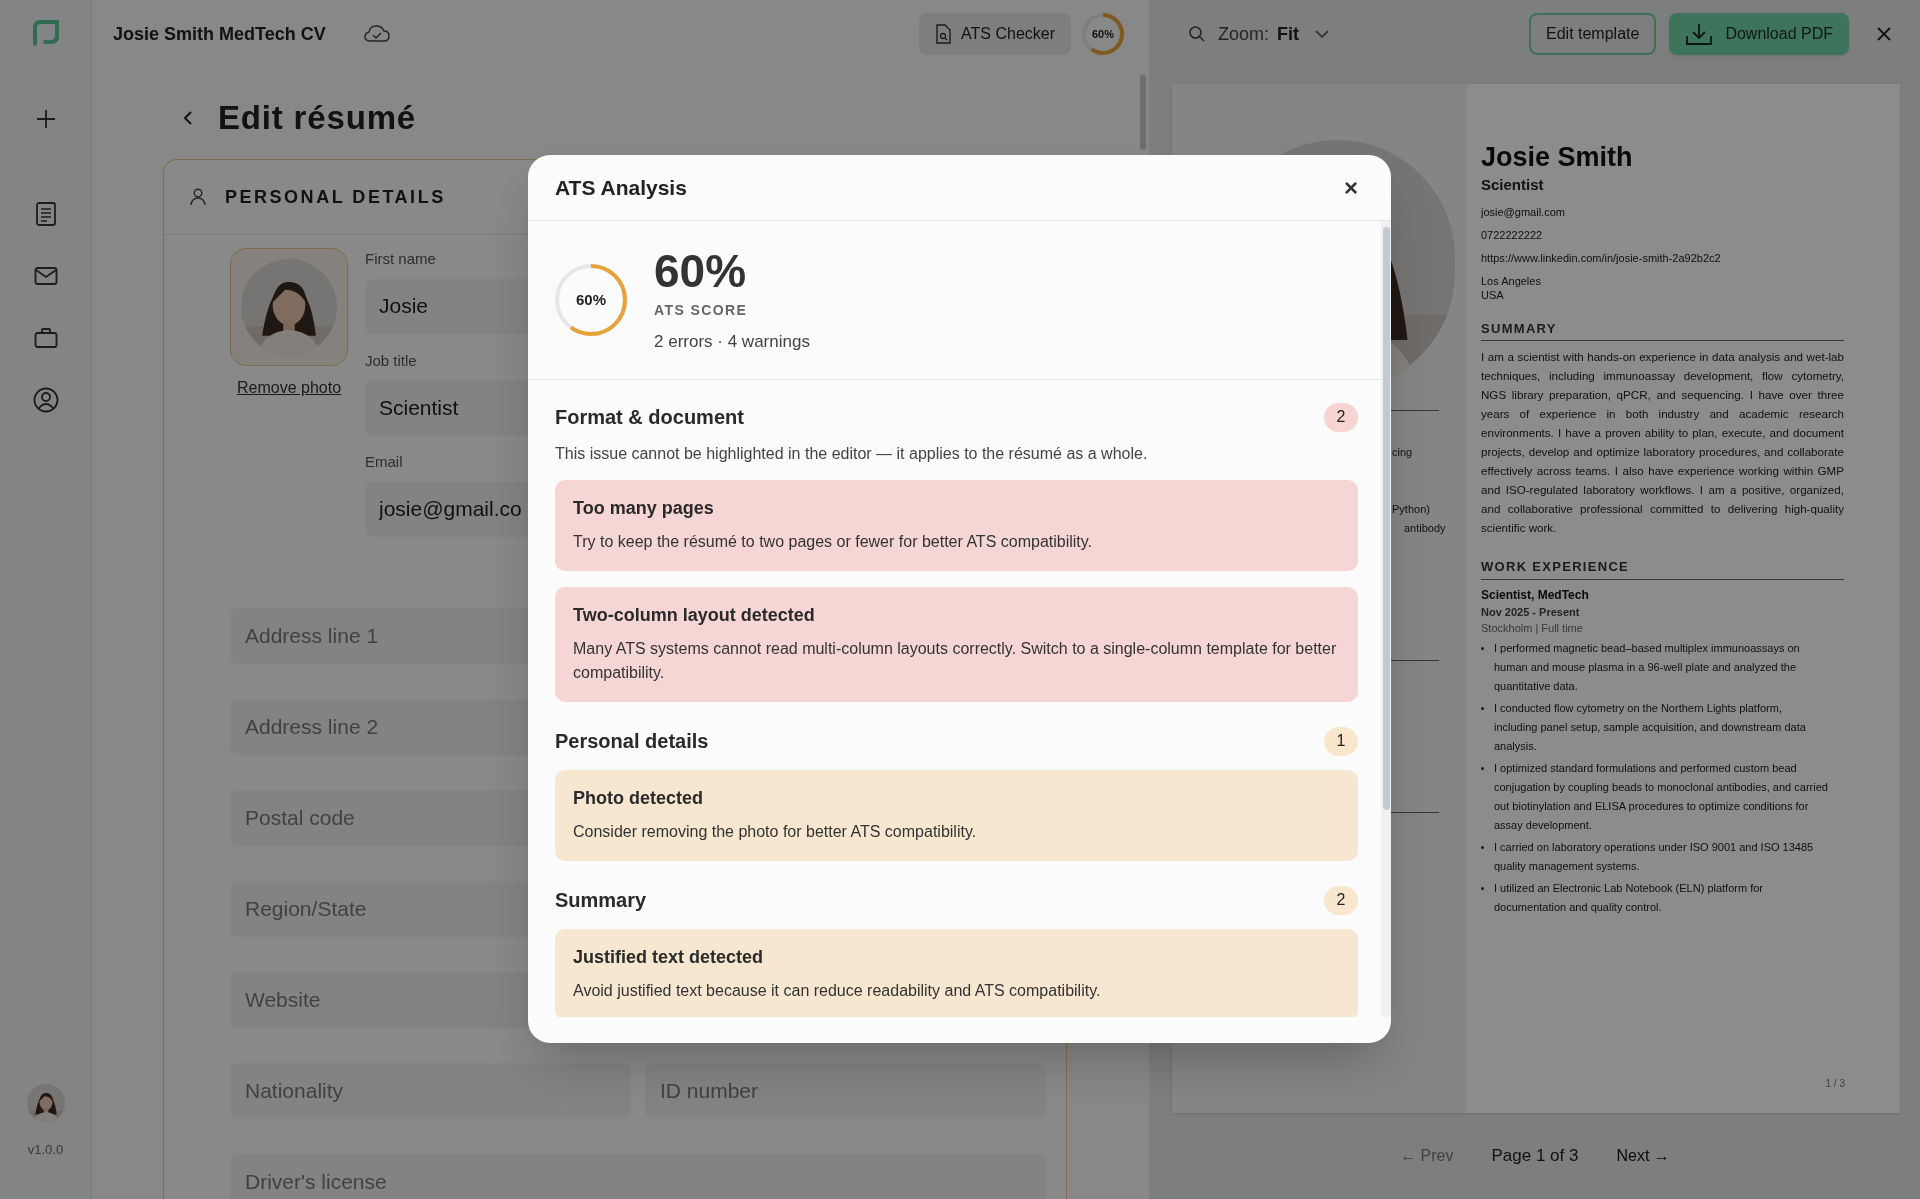 The image size is (1920, 1199). I want to click on score-label: ATS SCORE, so click(701, 310).